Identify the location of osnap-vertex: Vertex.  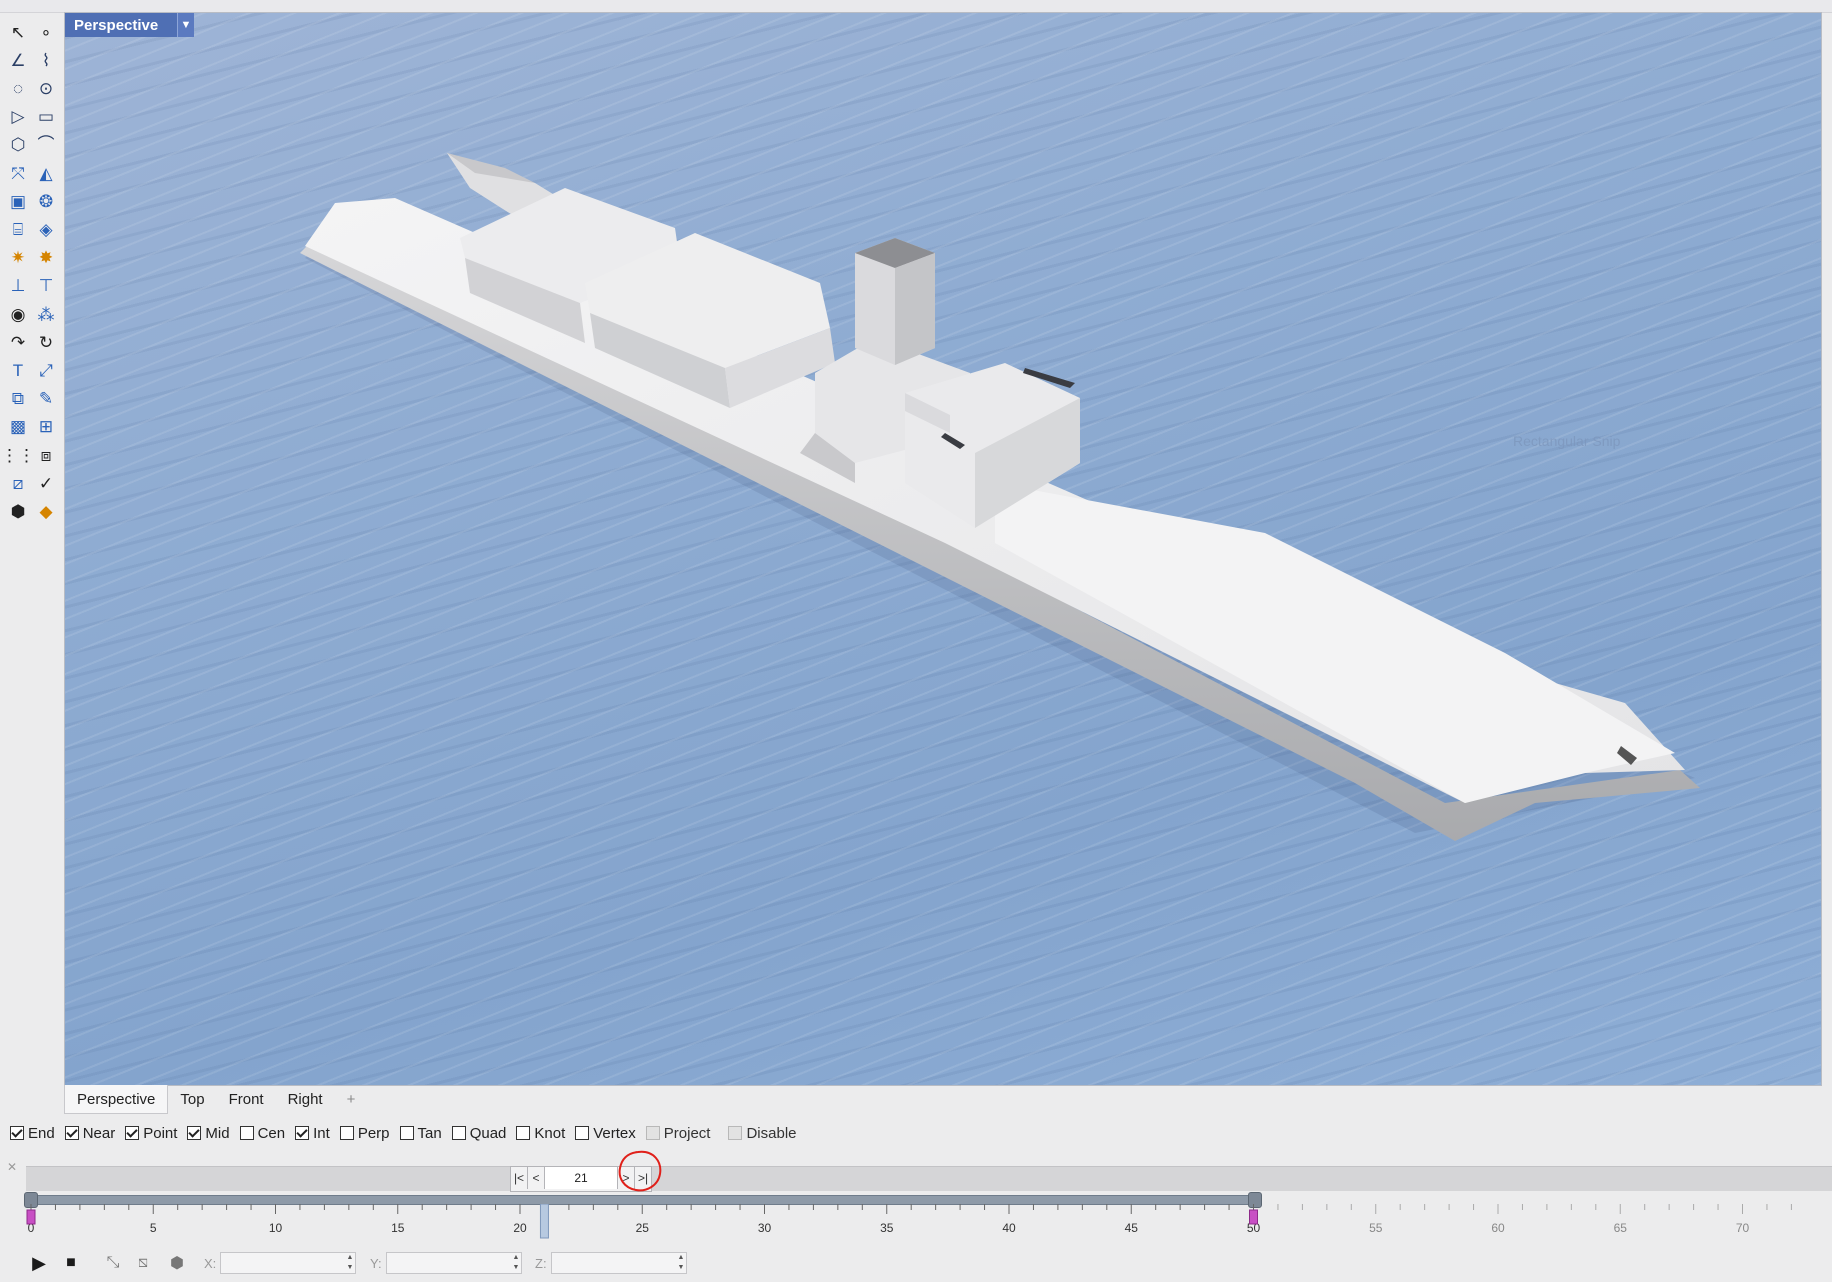
(605, 1133).